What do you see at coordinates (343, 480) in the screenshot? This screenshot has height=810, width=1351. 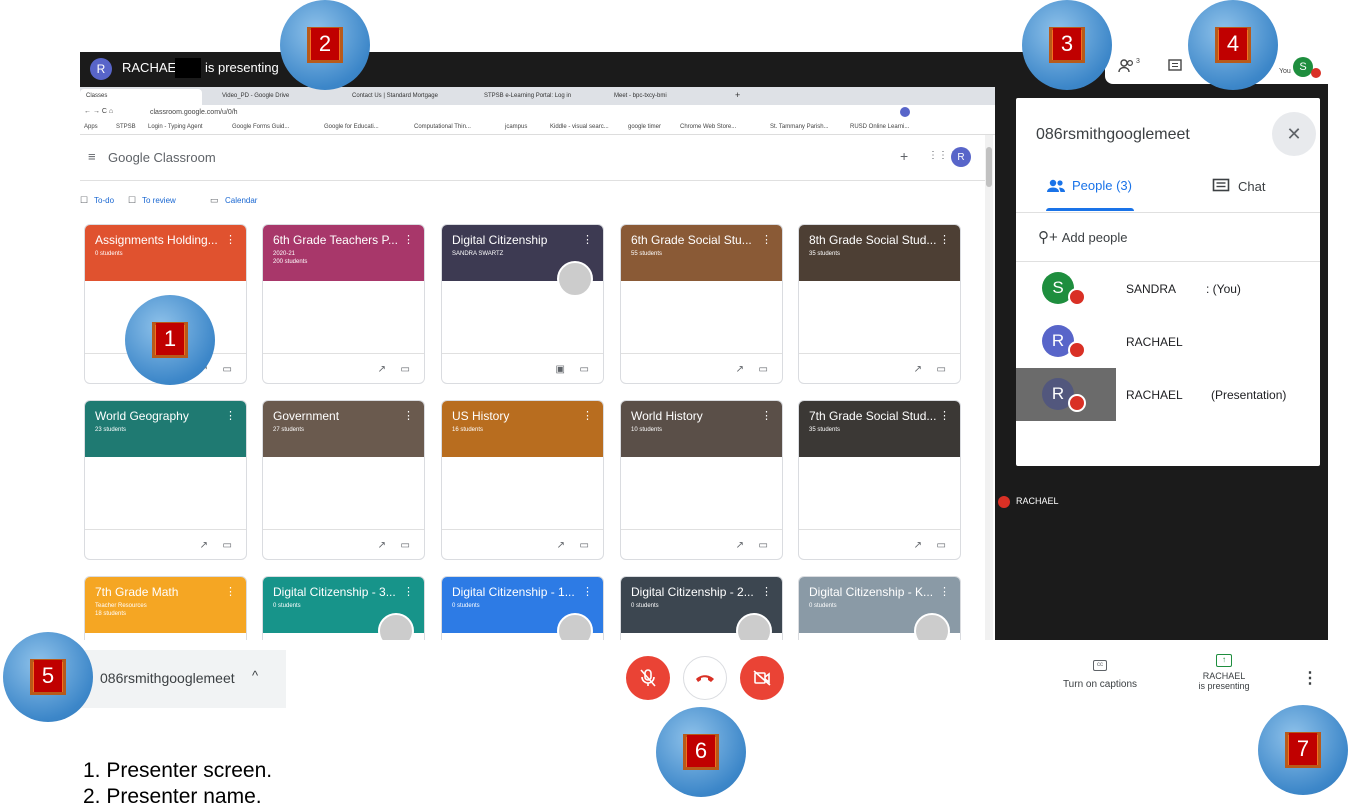 I see `class-card: Government 27 students ⋮ ↗ ▭` at bounding box center [343, 480].